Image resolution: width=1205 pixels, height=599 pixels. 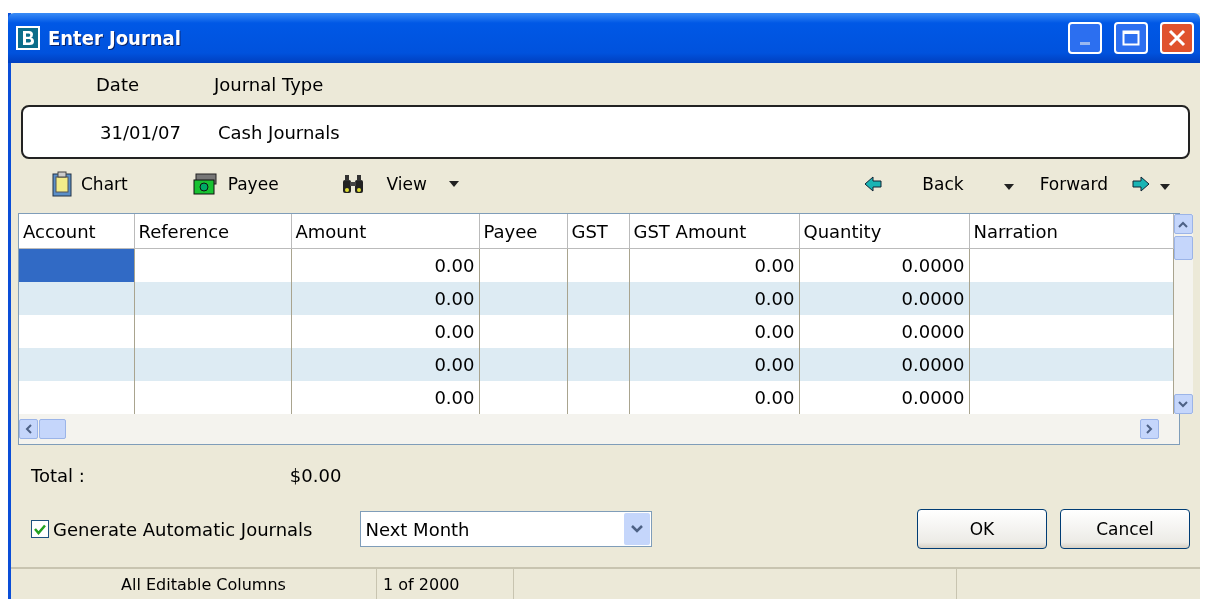 I want to click on minimize-icon, so click(x=1085, y=43).